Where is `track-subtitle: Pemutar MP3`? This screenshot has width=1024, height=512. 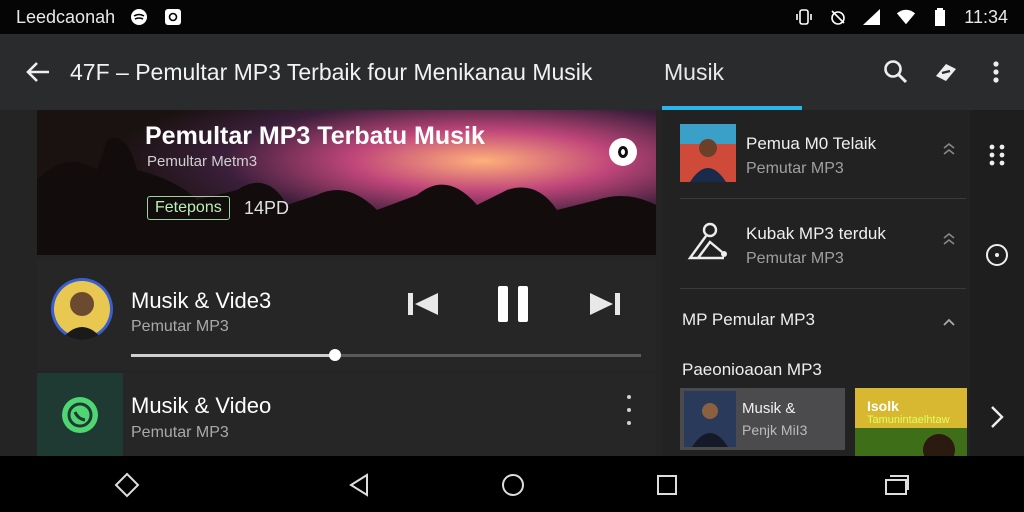
track-subtitle: Pemutar MP3 is located at coordinates (180, 326).